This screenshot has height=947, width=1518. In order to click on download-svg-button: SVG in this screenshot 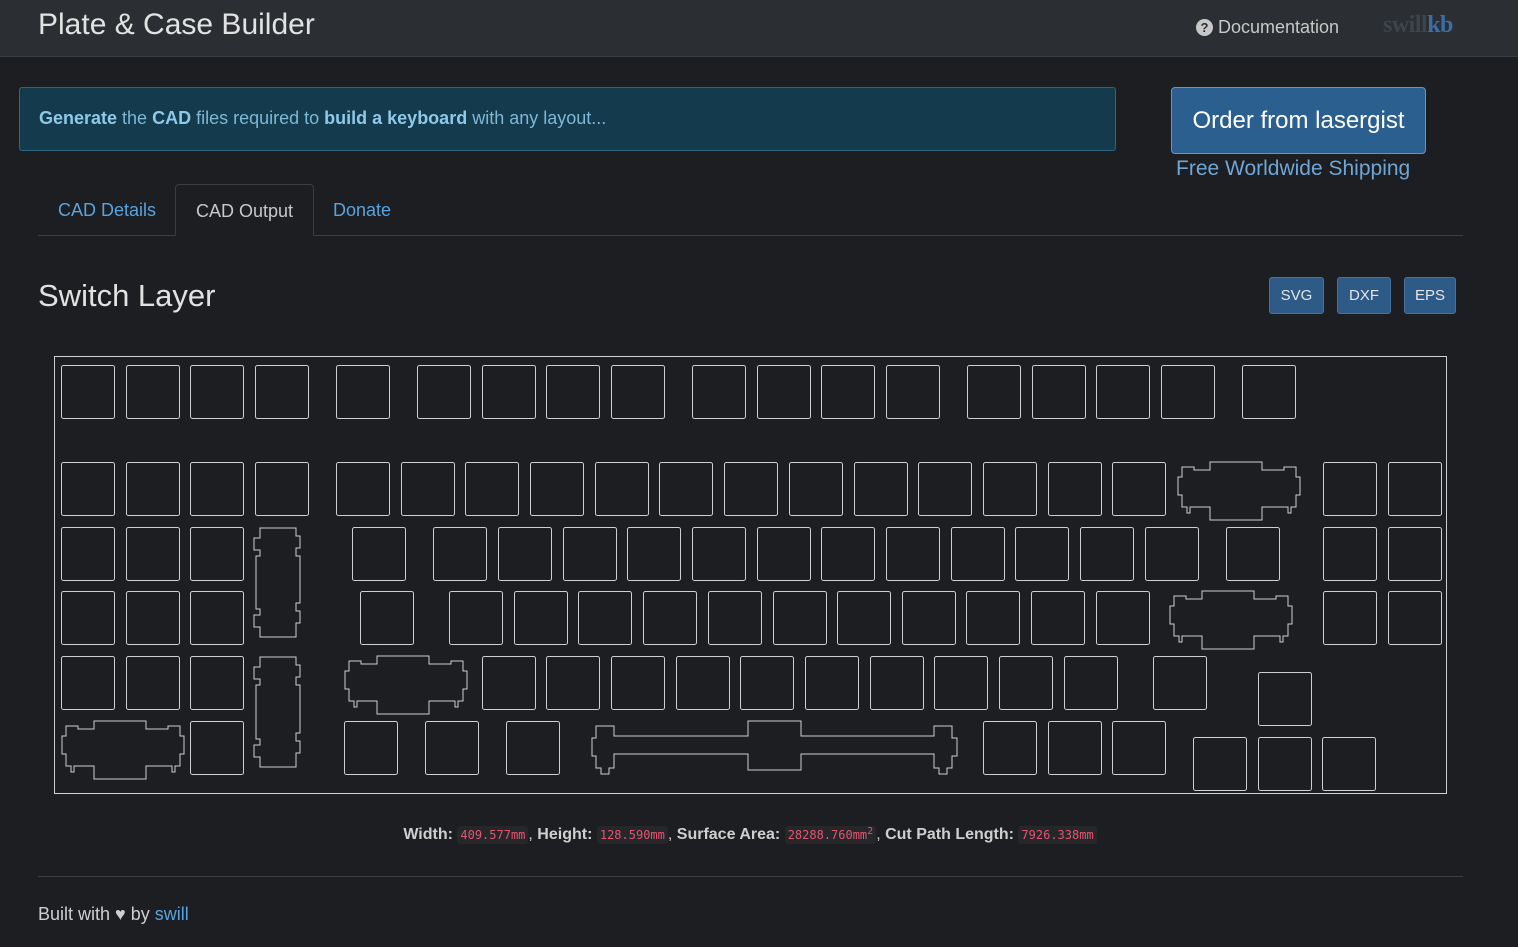, I will do `click(1296, 295)`.